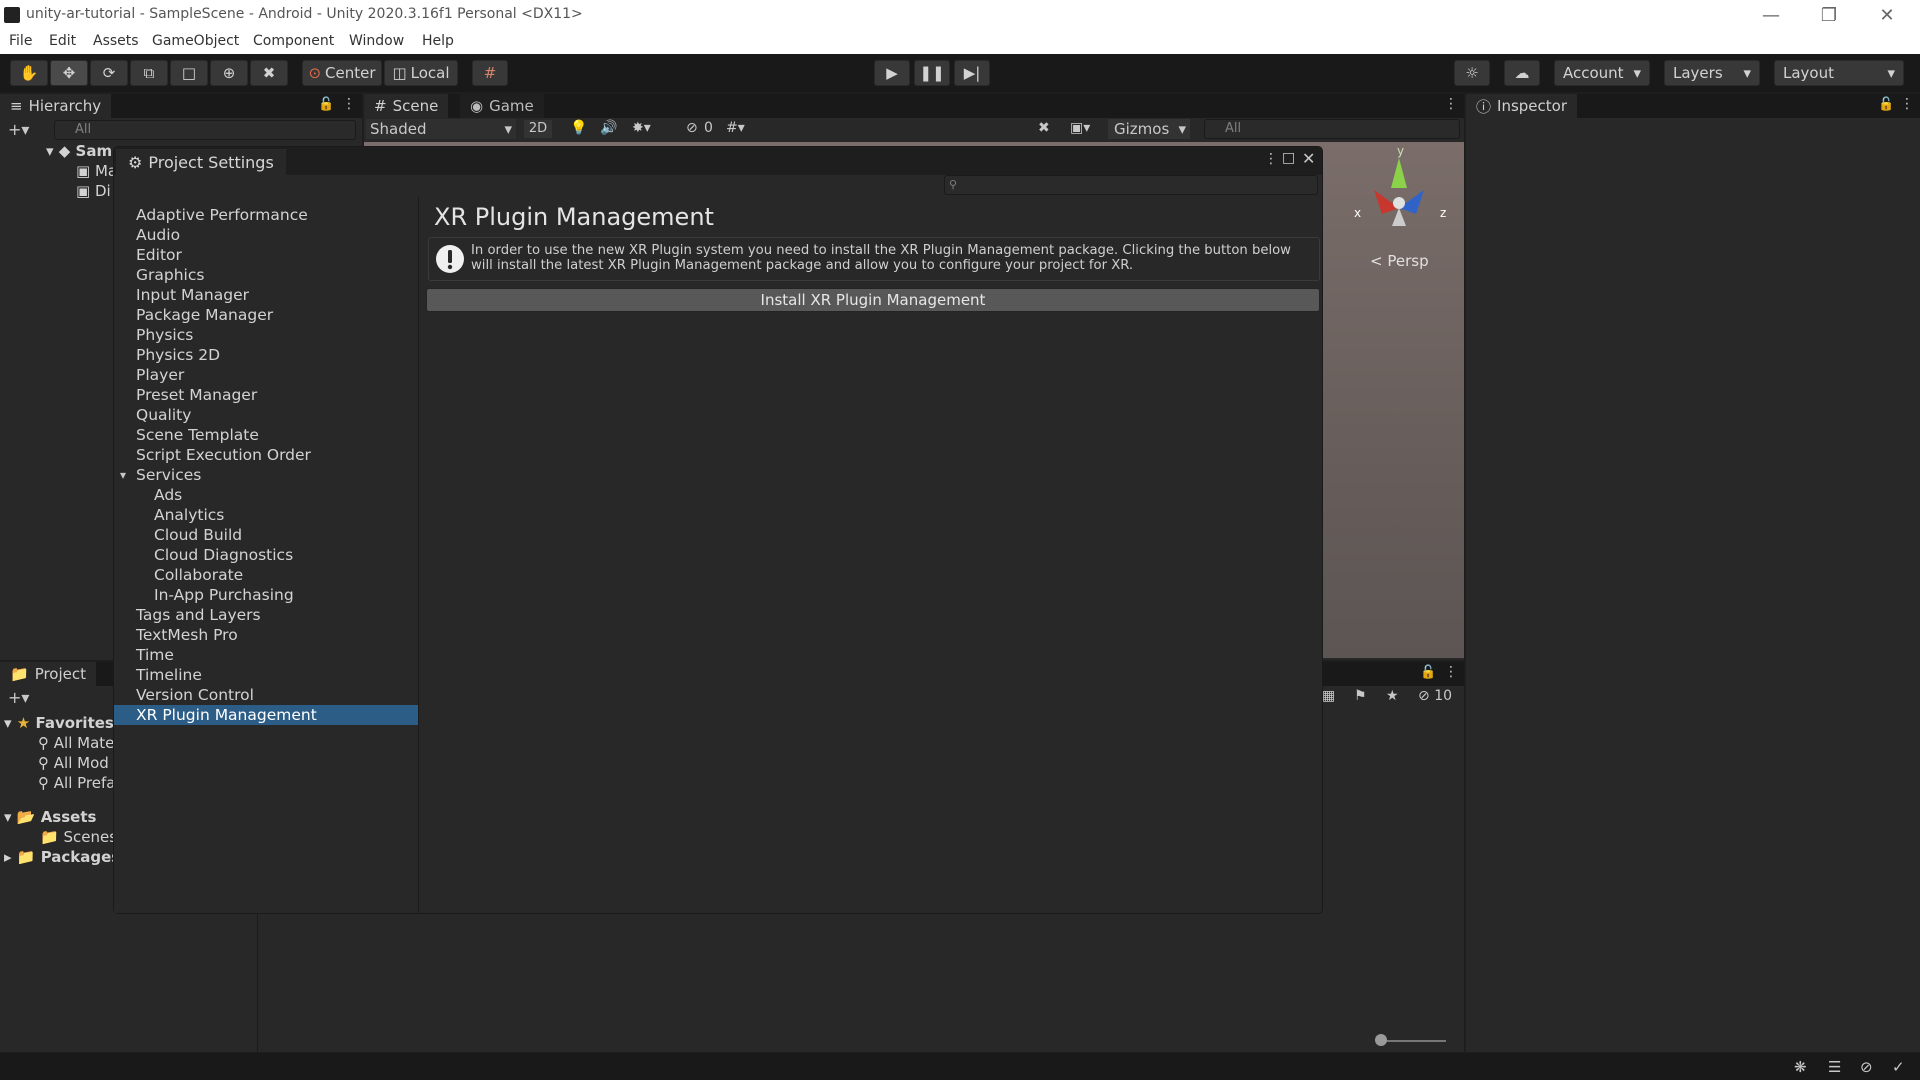 The width and height of the screenshot is (1920, 1080). I want to click on settings-category-scene-template: Scene Template, so click(197, 435).